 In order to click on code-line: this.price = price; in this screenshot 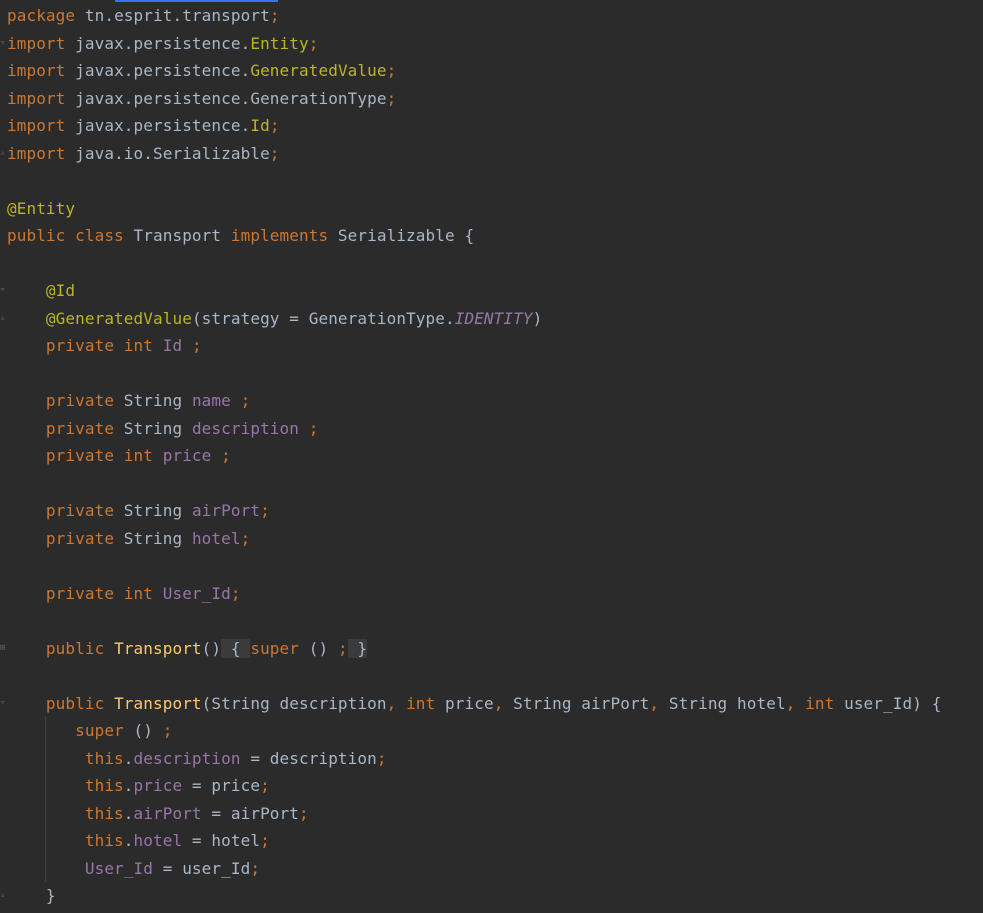, I will do `click(138, 786)`.